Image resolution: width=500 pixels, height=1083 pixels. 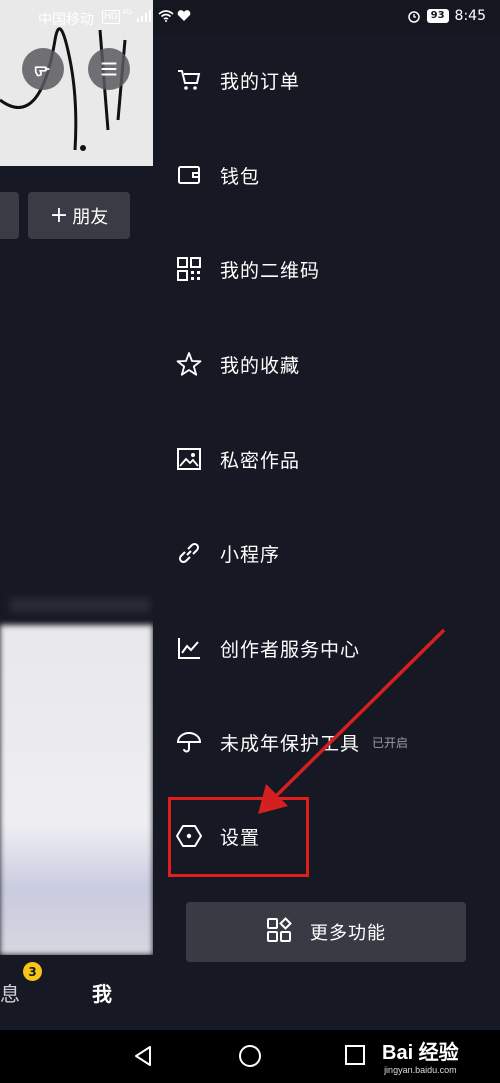 I want to click on menu-item-qr-code: 我的二维码, so click(x=247, y=269).